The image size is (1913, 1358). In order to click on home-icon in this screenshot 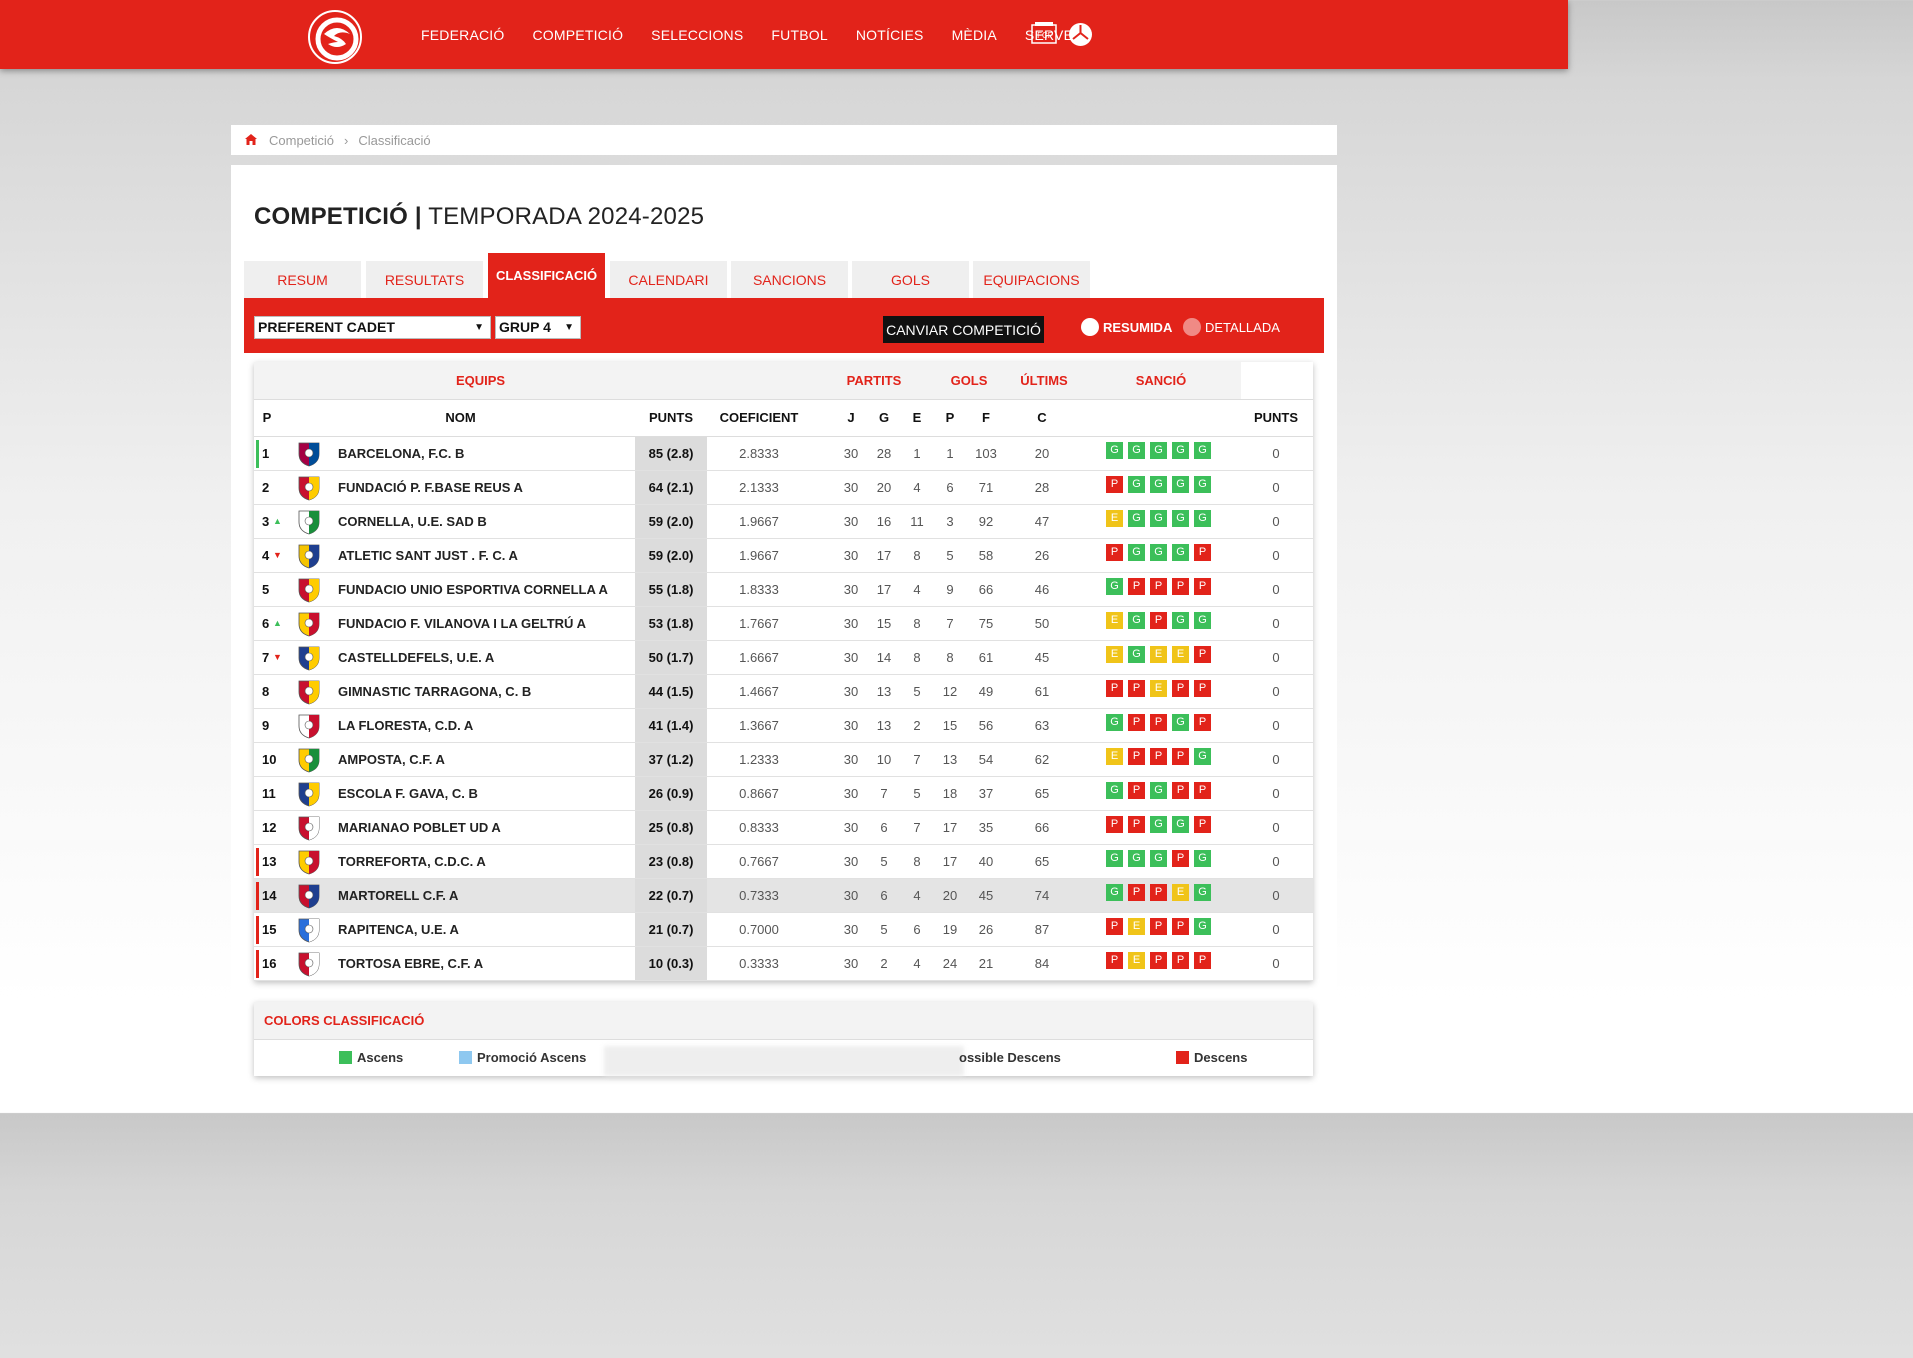, I will do `click(251, 140)`.